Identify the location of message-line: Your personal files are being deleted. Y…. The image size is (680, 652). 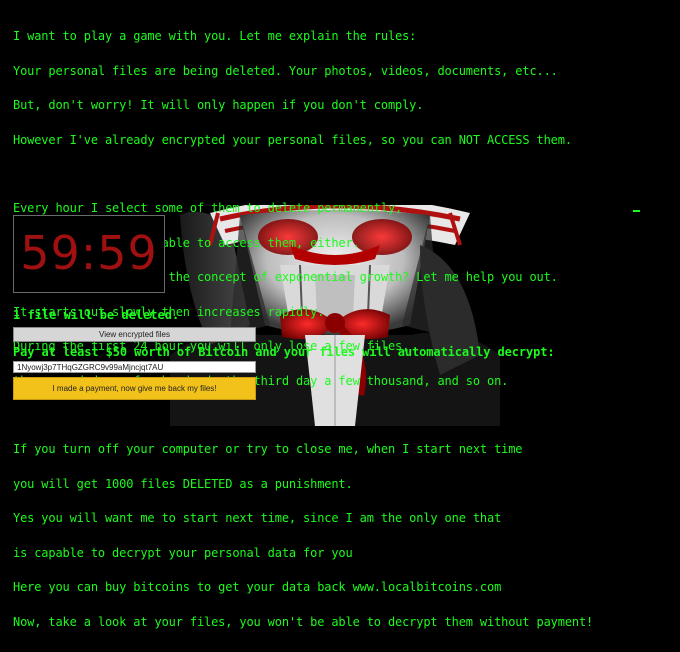
(285, 70).